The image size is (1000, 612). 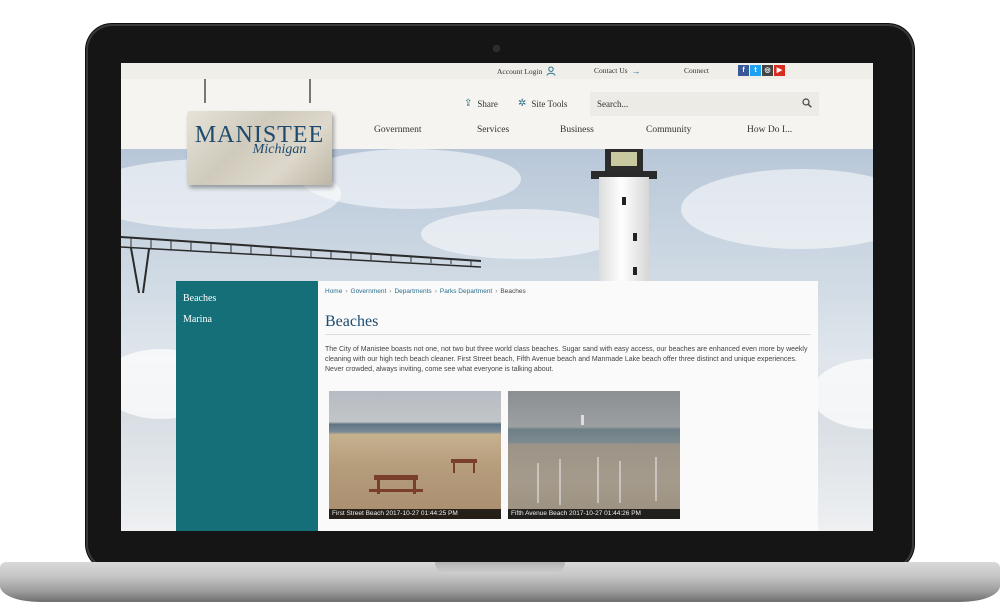 What do you see at coordinates (352, 321) in the screenshot?
I see `page-title: Beaches` at bounding box center [352, 321].